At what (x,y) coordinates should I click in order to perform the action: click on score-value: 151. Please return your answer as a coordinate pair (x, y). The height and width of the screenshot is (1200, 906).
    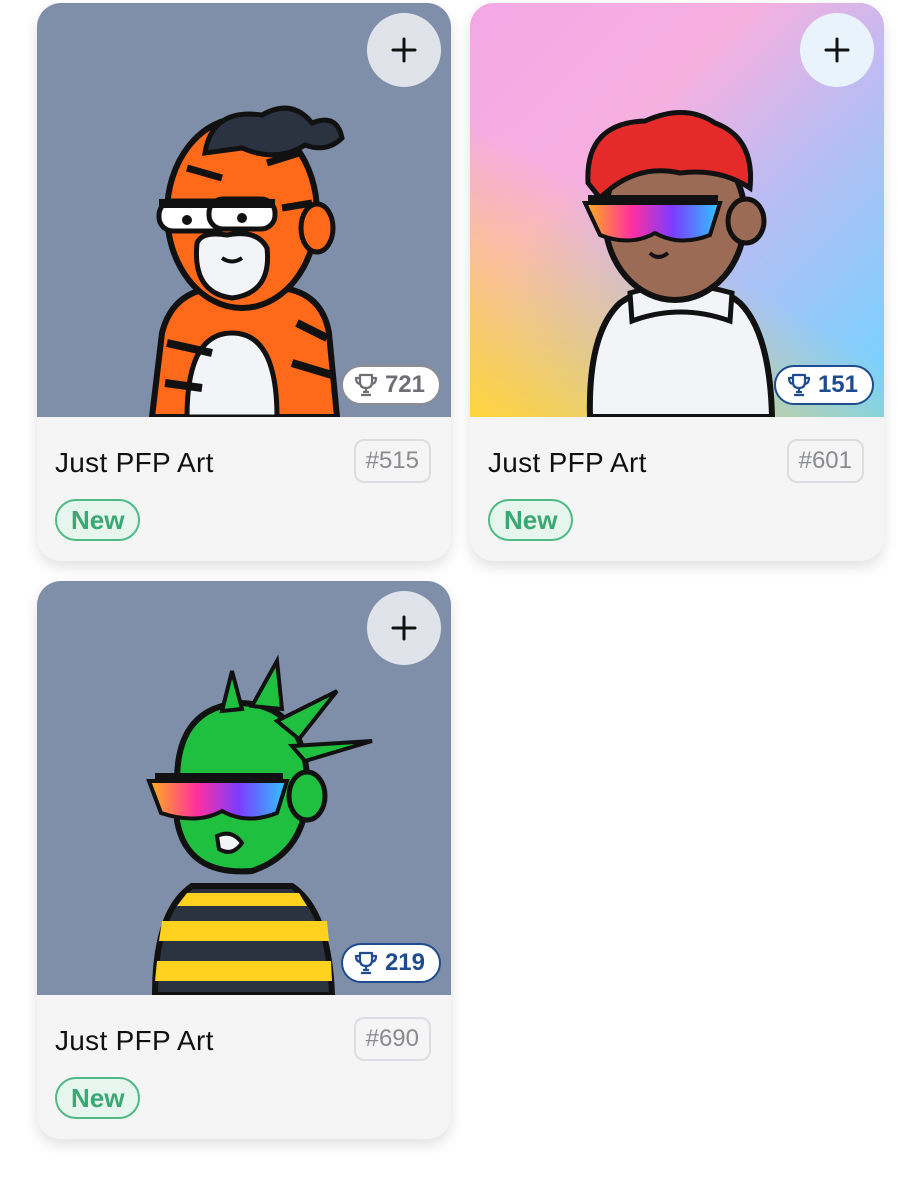
    Looking at the image, I should click on (837, 384).